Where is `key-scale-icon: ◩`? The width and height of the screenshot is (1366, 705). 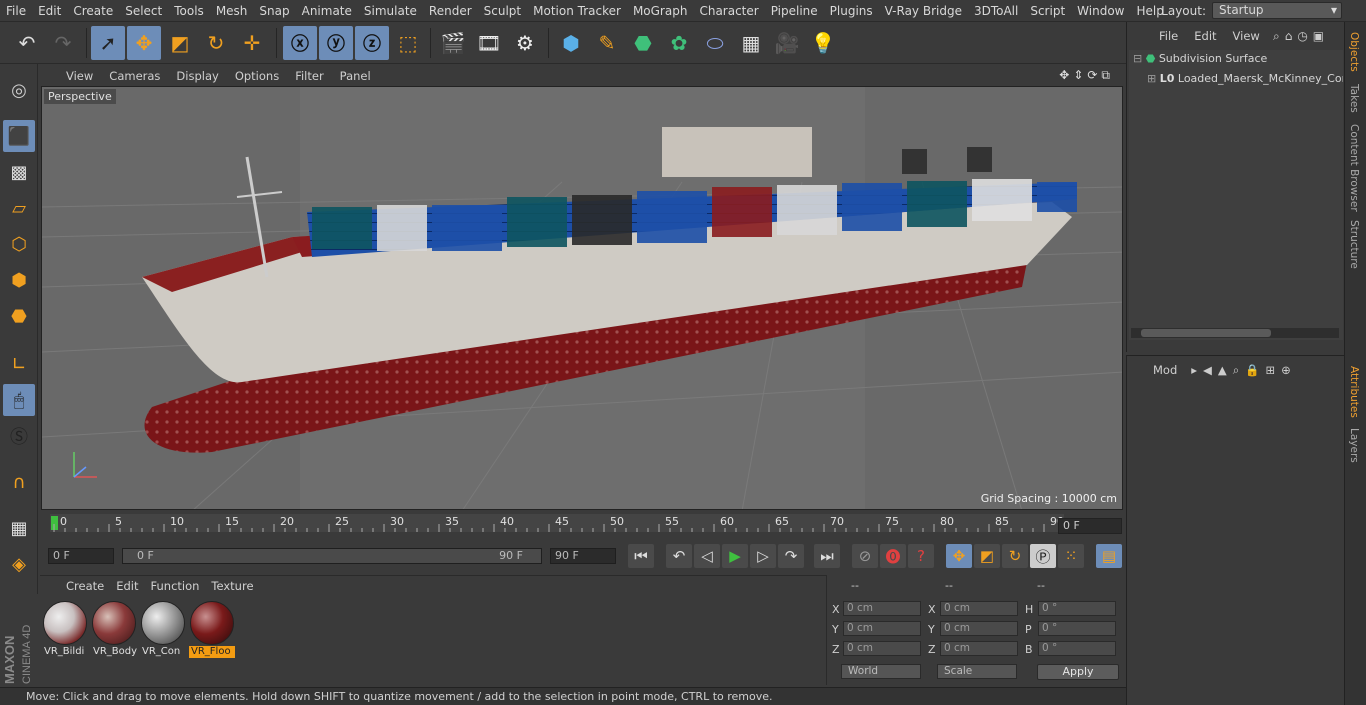
key-scale-icon: ◩ is located at coordinates (987, 556).